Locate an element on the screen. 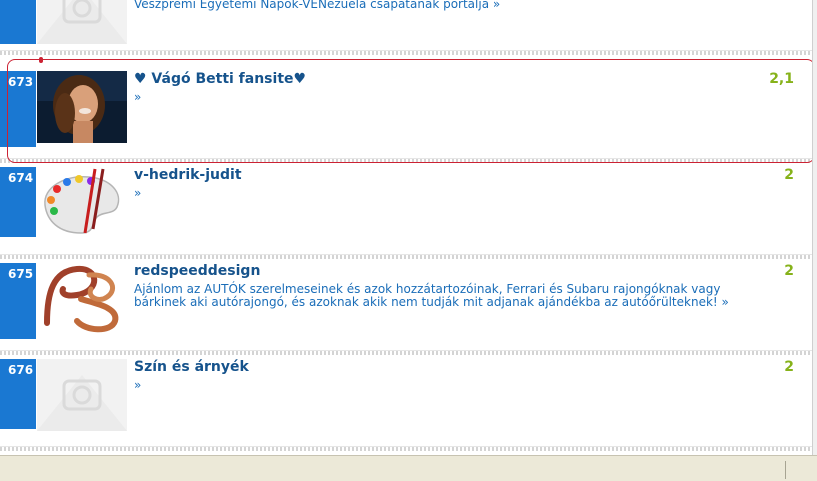 The height and width of the screenshot is (481, 817). item-score: 2,1 is located at coordinates (781, 79).